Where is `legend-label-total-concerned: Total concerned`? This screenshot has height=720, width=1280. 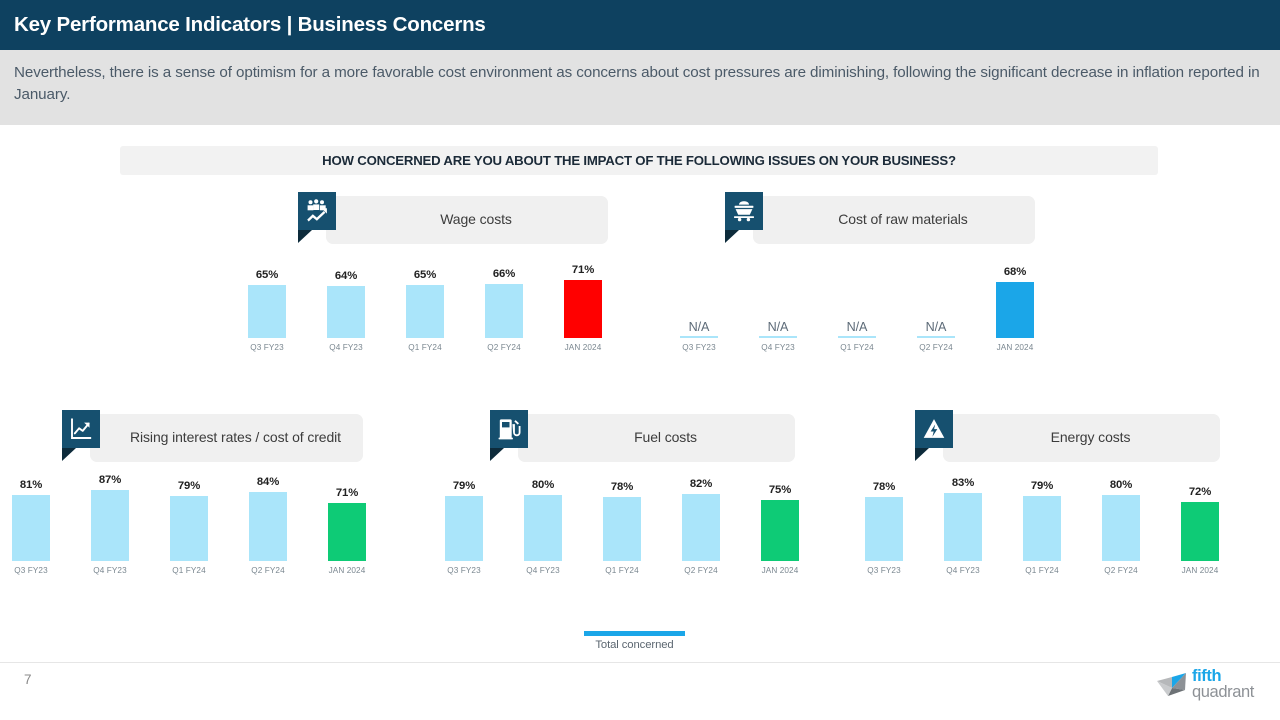
legend-label-total-concerned: Total concerned is located at coordinates (634, 645).